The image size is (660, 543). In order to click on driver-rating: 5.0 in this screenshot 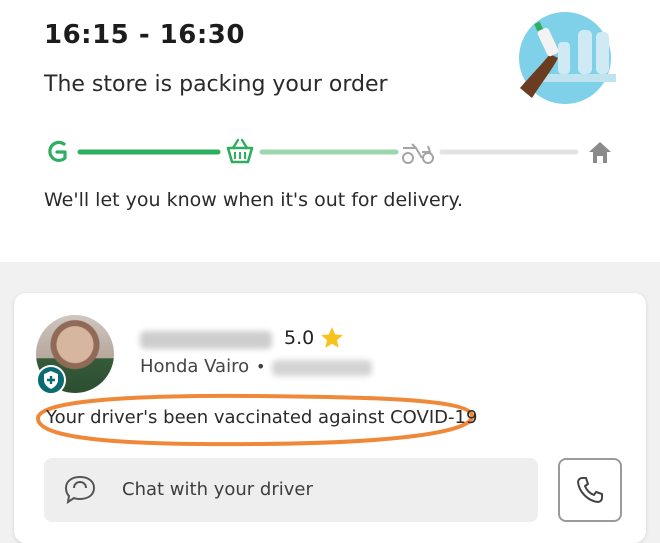, I will do `click(299, 338)`.